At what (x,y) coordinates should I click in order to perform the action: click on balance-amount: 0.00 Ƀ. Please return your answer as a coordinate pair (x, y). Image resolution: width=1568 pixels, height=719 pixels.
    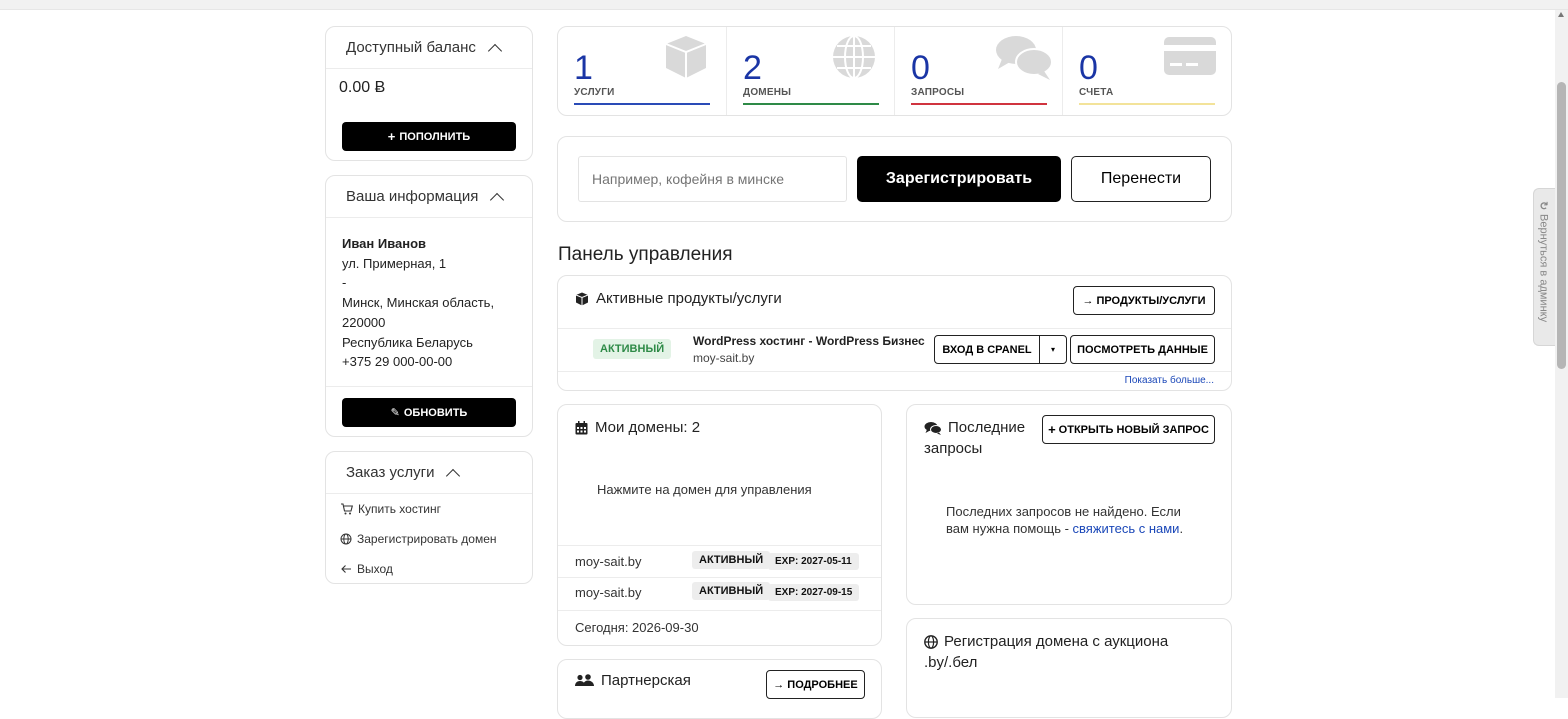
    Looking at the image, I should click on (362, 87).